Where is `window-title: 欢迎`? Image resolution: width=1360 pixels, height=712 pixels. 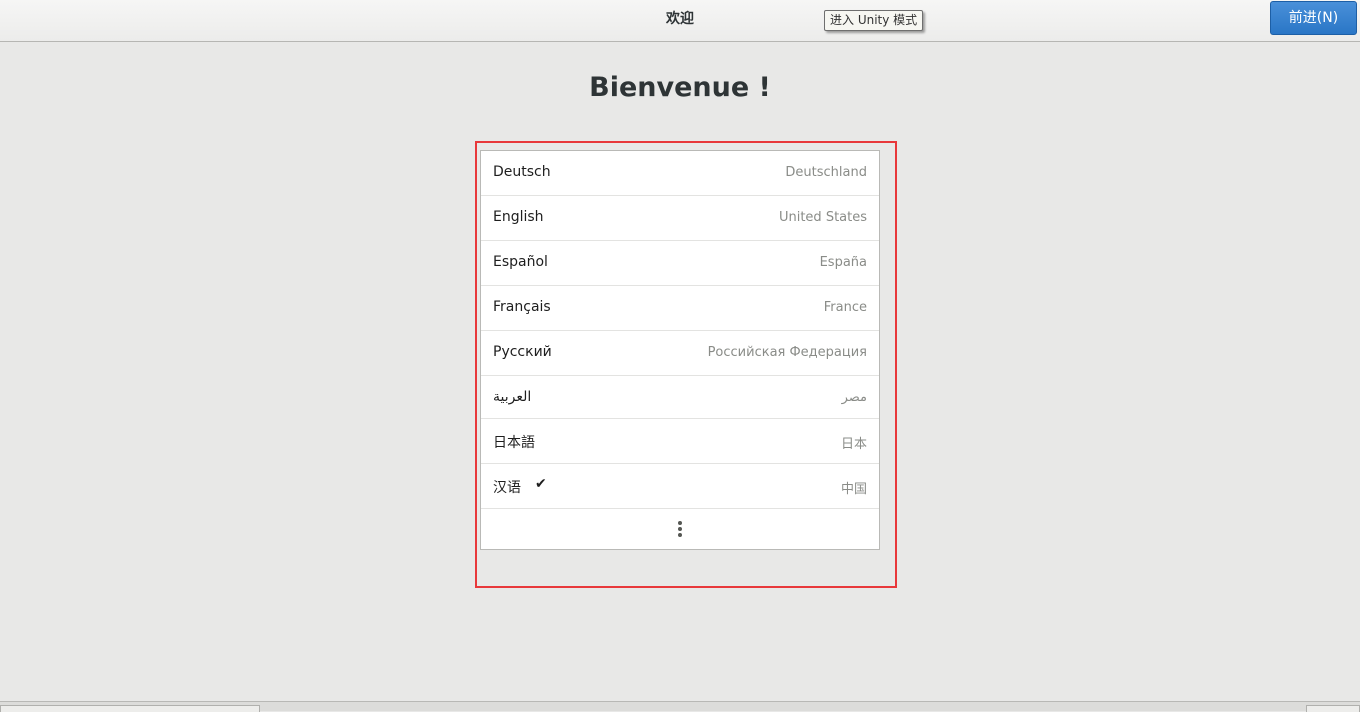 window-title: 欢迎 is located at coordinates (680, 19).